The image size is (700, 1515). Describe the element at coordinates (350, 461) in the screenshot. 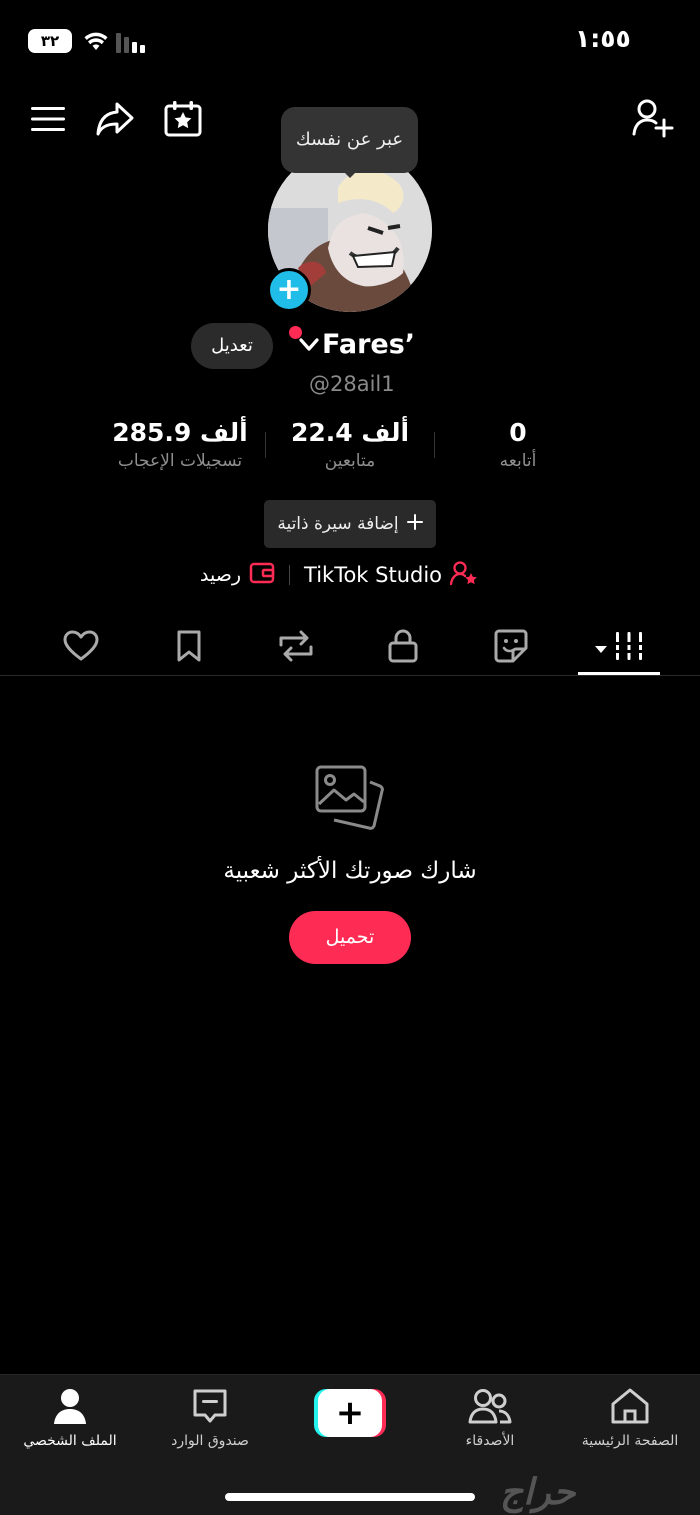

I see `followers-label: متابعين` at that location.